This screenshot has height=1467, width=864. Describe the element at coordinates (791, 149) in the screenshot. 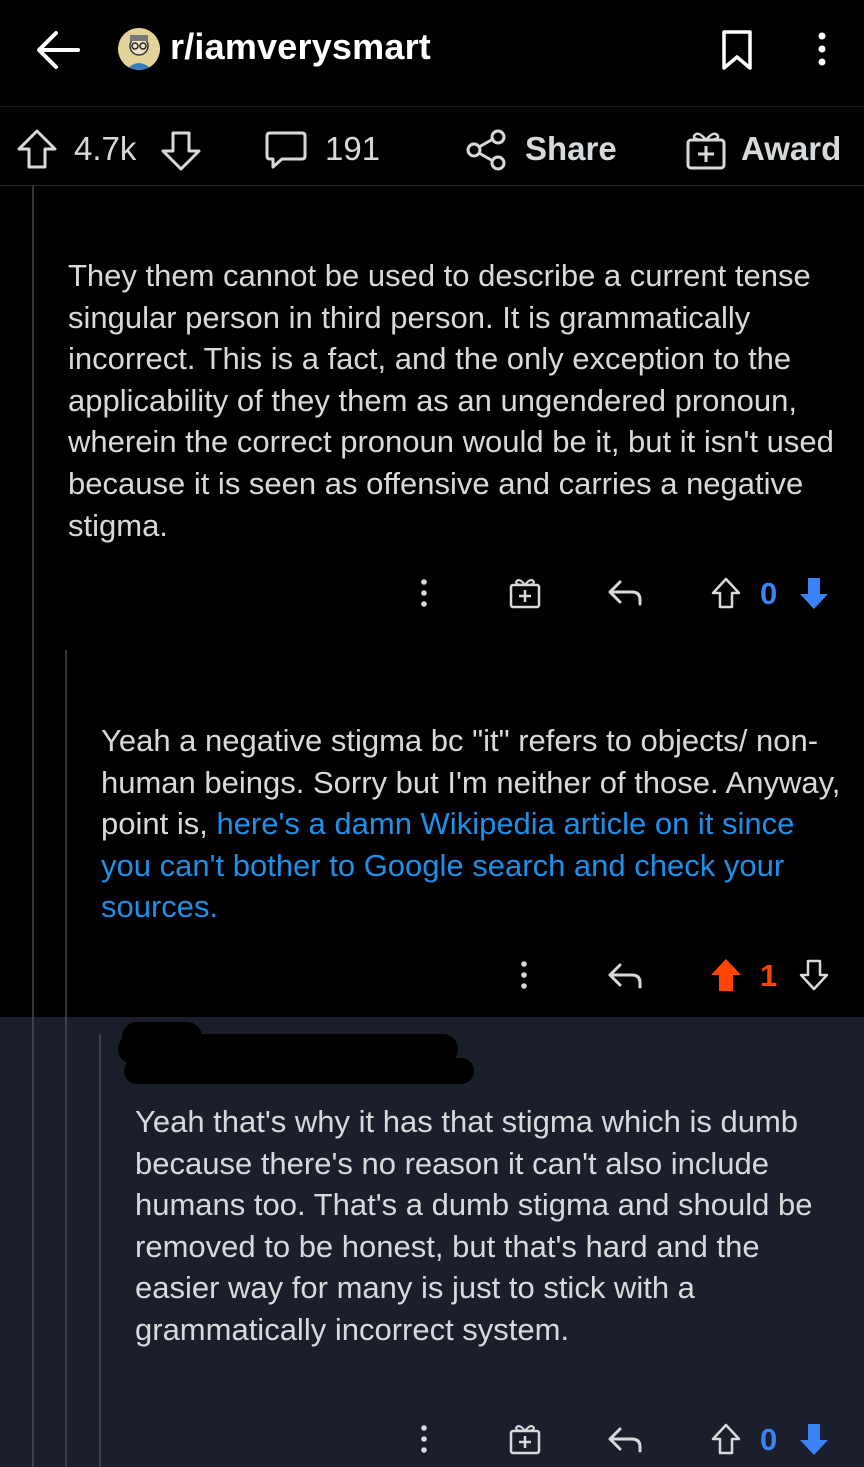

I see `award-button: Award` at that location.